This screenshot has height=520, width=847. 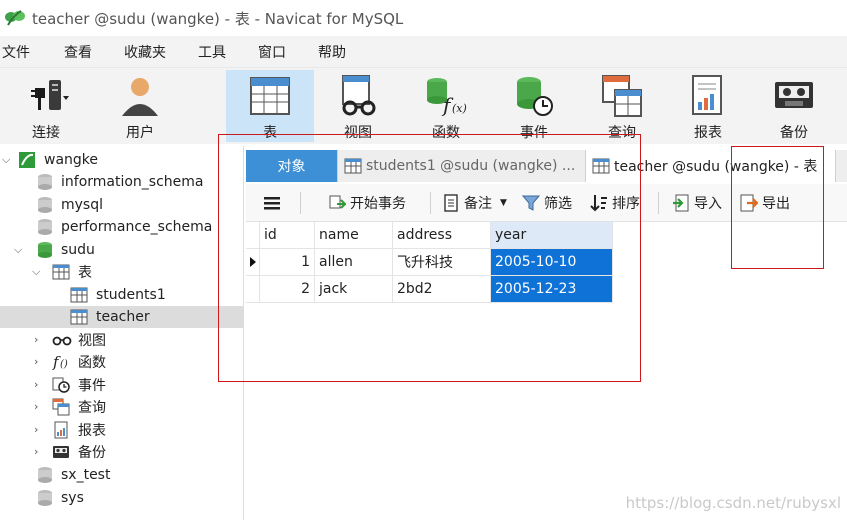 What do you see at coordinates (430, 203) in the screenshot?
I see `divider` at bounding box center [430, 203].